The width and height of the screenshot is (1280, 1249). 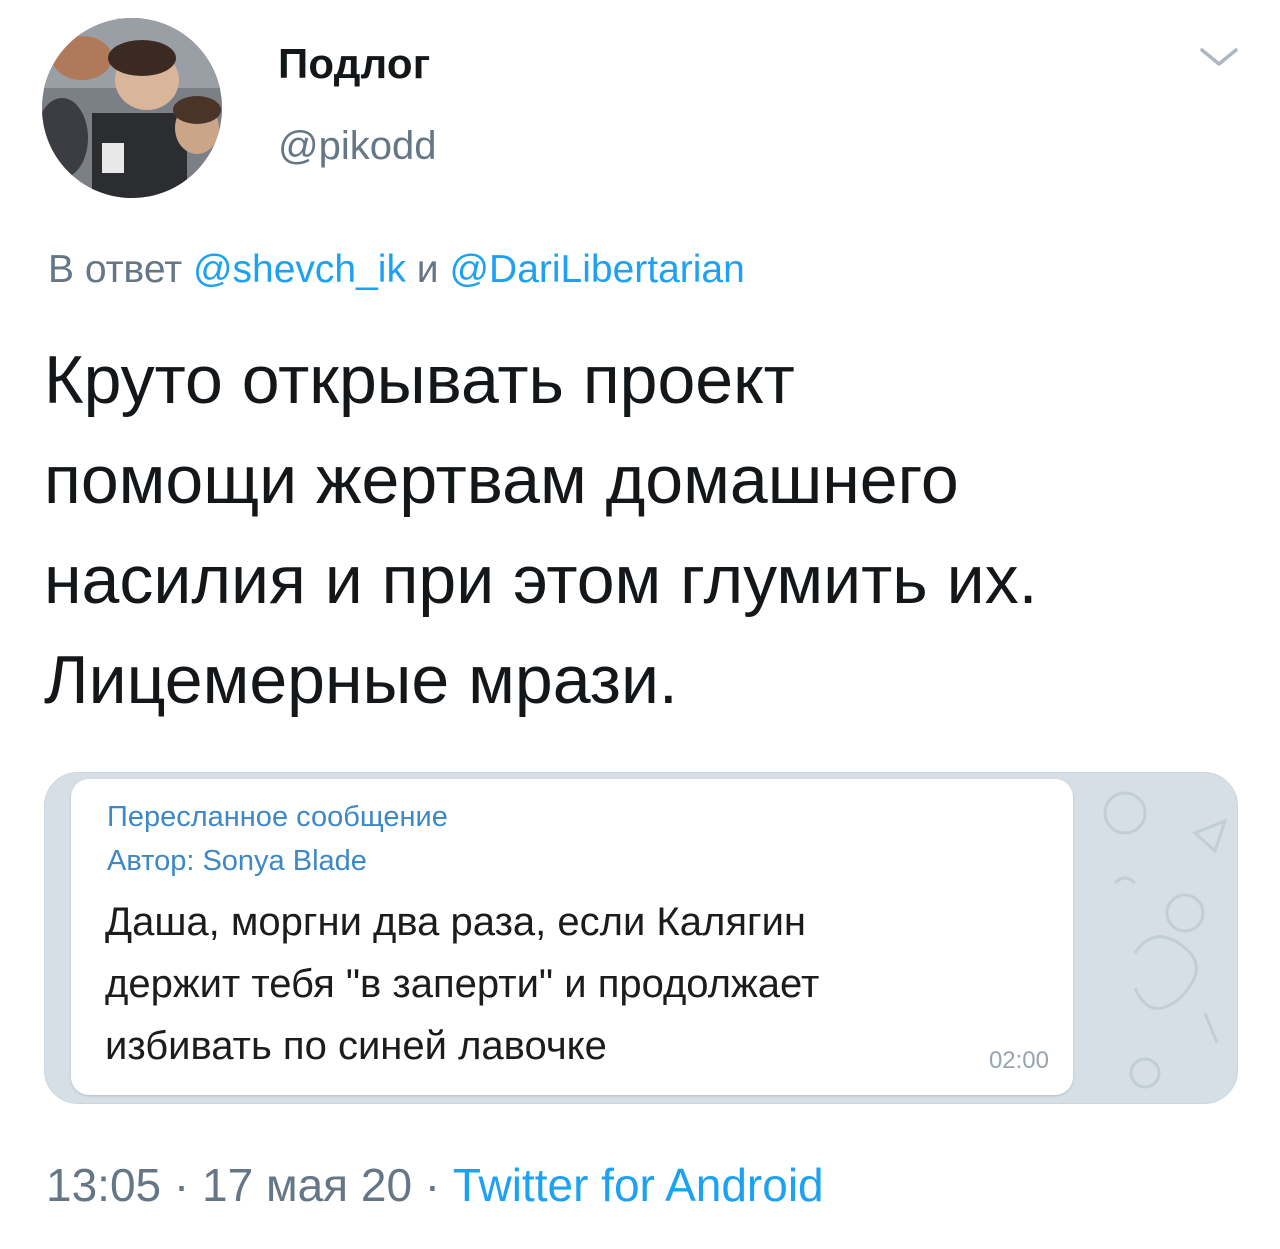 What do you see at coordinates (419, 380) in the screenshot?
I see `tweet-text-line: Круто открывать проект` at bounding box center [419, 380].